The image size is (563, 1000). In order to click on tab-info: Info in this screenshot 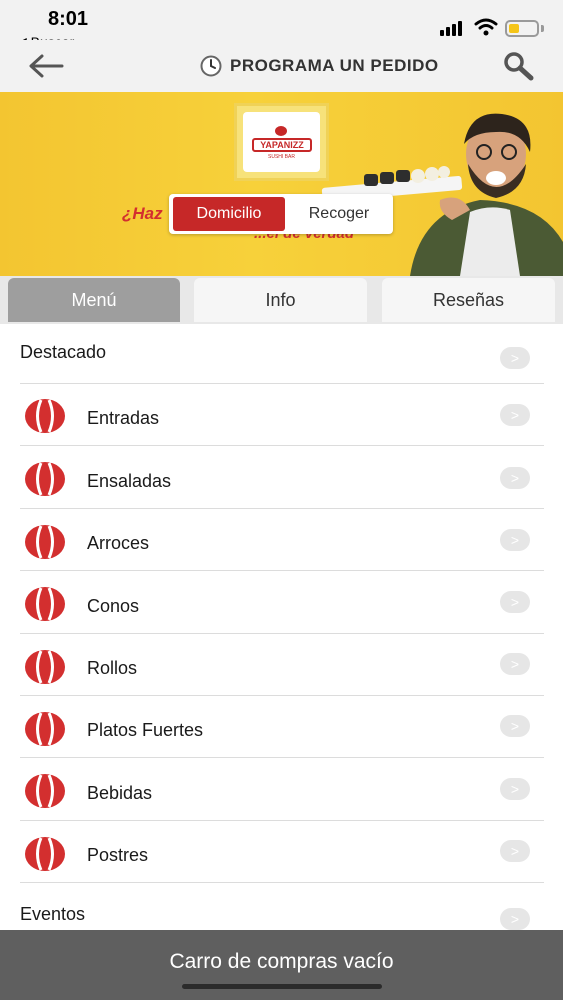, I will do `click(280, 300)`.